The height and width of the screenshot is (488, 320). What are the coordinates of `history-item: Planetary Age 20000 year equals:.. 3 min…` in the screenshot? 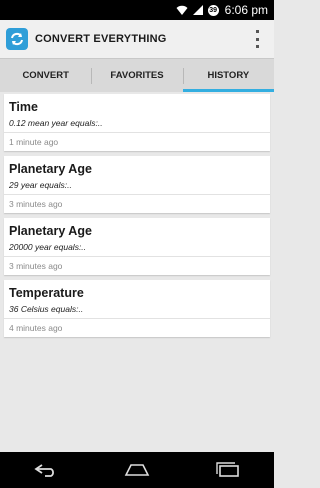 It's located at (137, 246).